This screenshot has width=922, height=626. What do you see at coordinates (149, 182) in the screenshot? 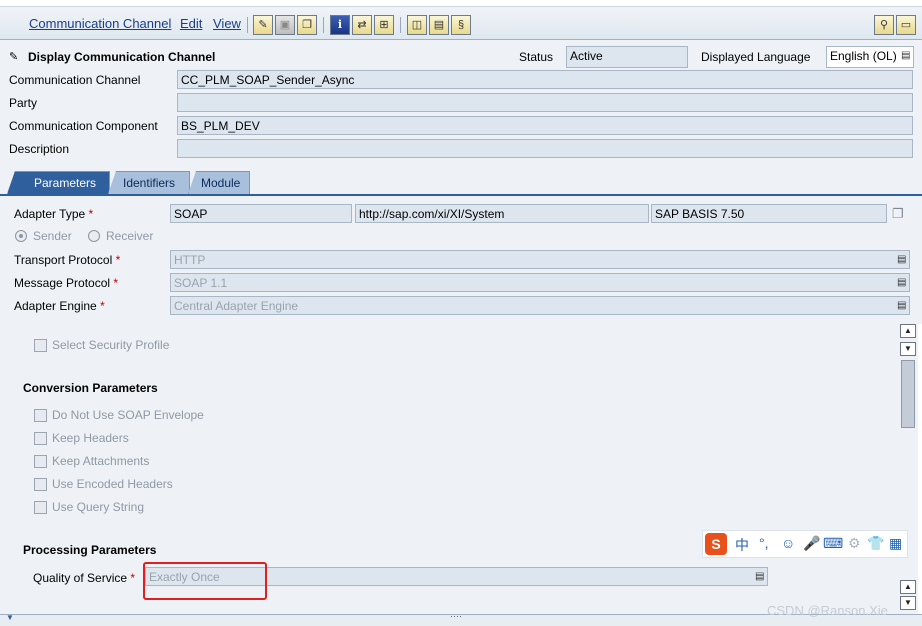
I see `tab-identifiers: Identifiers` at bounding box center [149, 182].